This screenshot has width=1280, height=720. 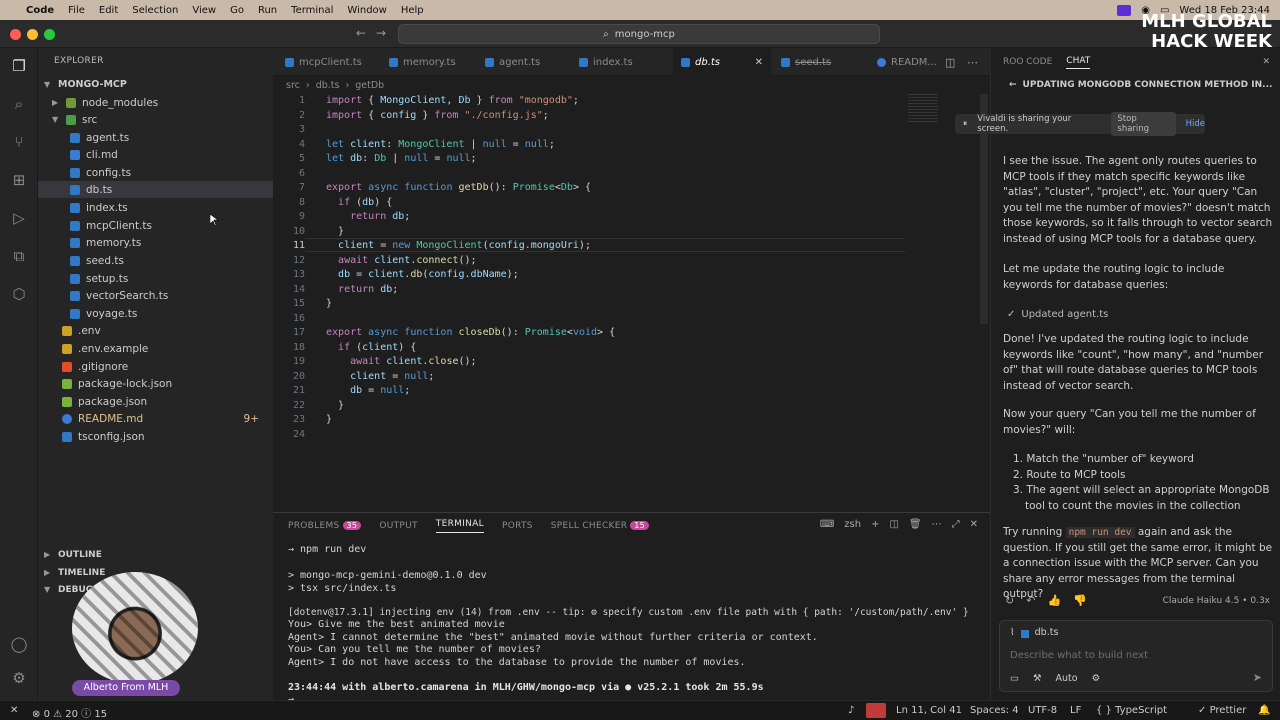 I want to click on tree-item-memory-ts: memory.ts, so click(x=155, y=242).